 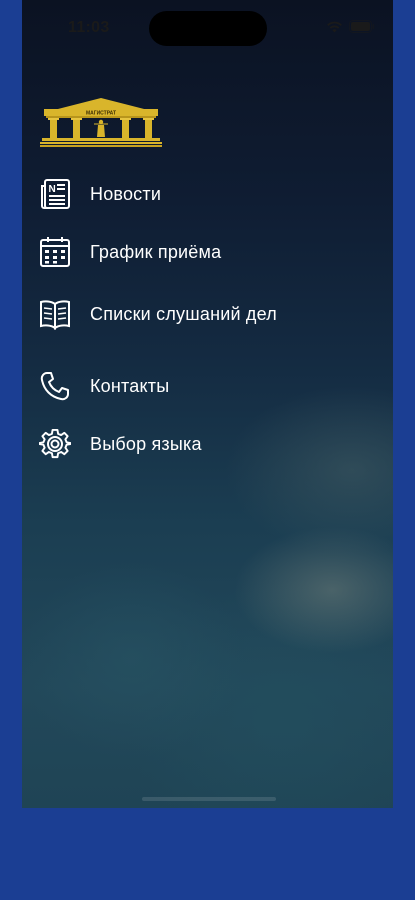 What do you see at coordinates (89, 27) in the screenshot?
I see `status-time: 11:03` at bounding box center [89, 27].